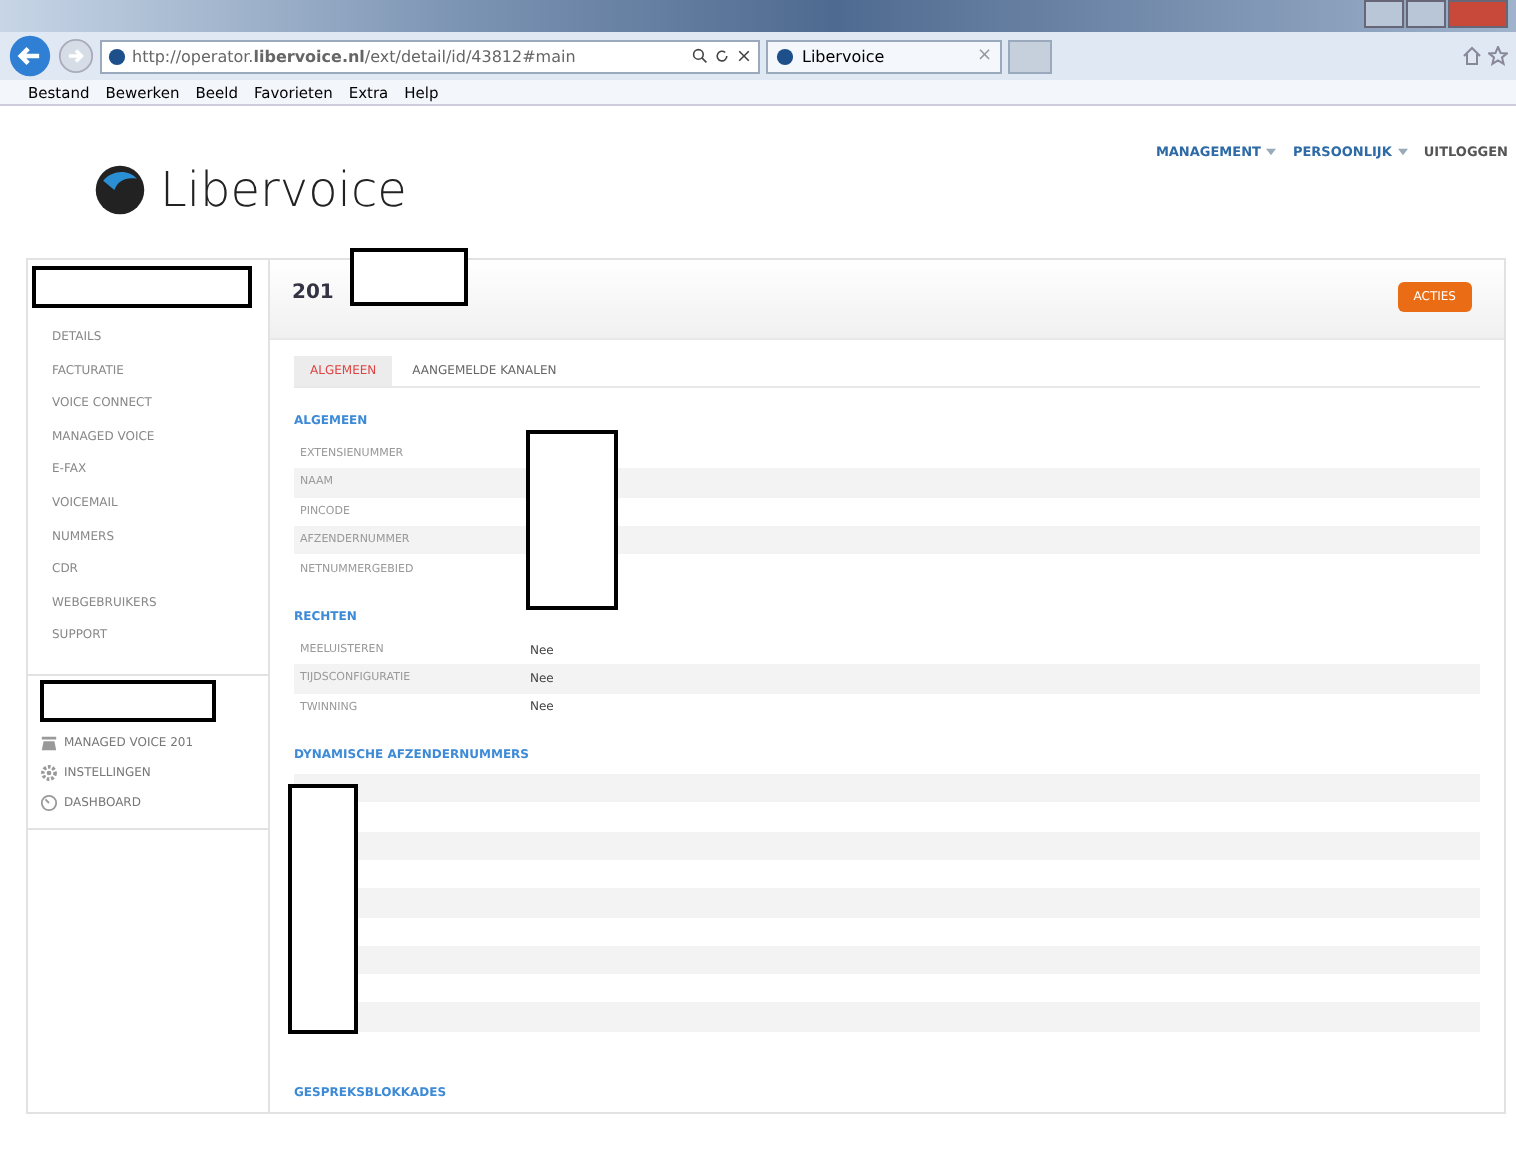  What do you see at coordinates (30, 56) in the screenshot?
I see `back-button` at bounding box center [30, 56].